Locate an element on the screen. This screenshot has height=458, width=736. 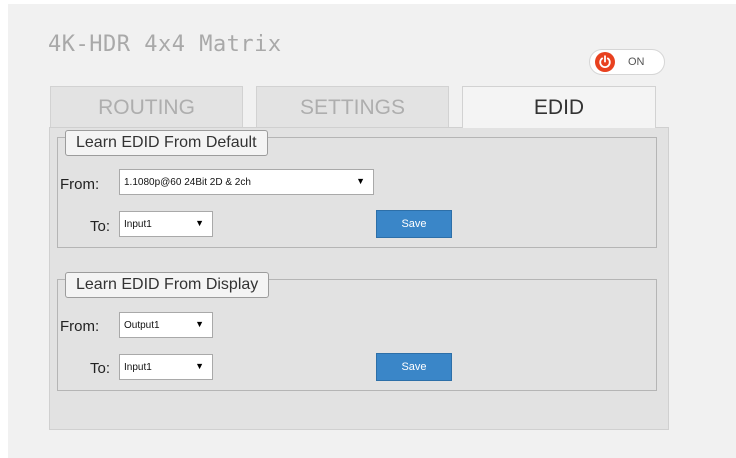
tab-settings: SETTINGS is located at coordinates (352, 106).